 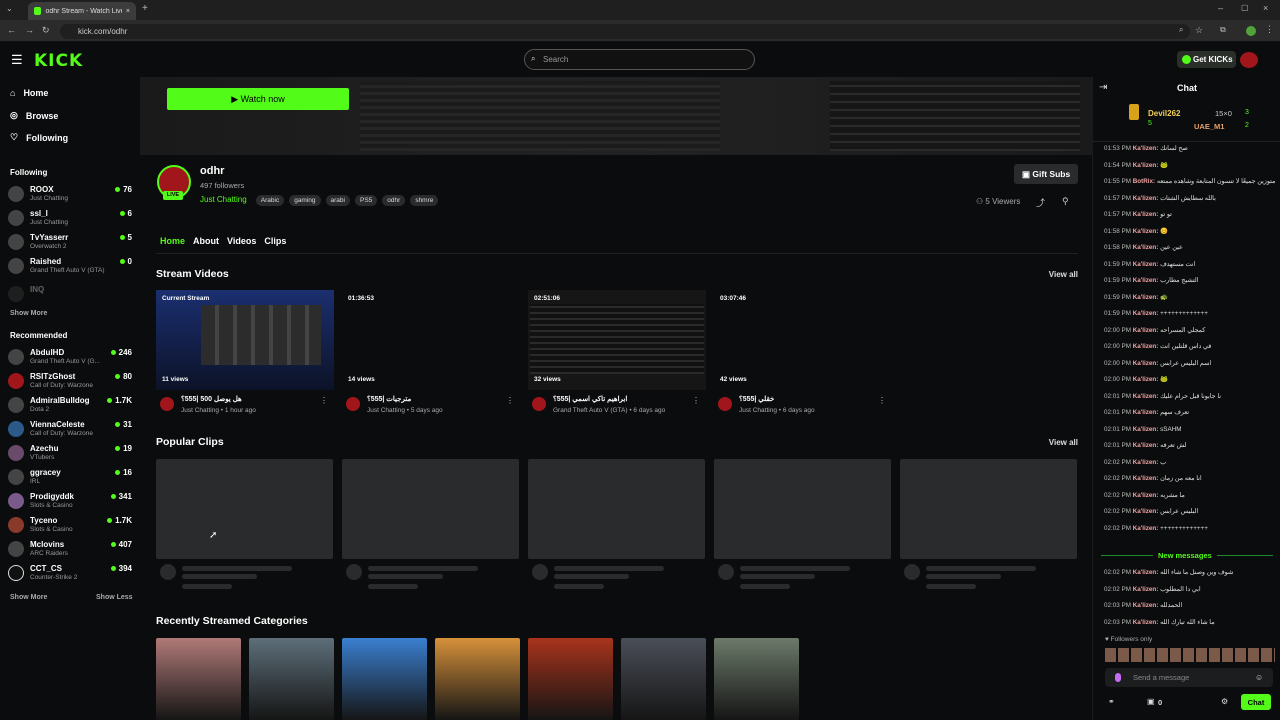 I want to click on chat-message: 01:57 PM Ka'lizen: بالله سطايش الشتات, so click(x=1190, y=198).